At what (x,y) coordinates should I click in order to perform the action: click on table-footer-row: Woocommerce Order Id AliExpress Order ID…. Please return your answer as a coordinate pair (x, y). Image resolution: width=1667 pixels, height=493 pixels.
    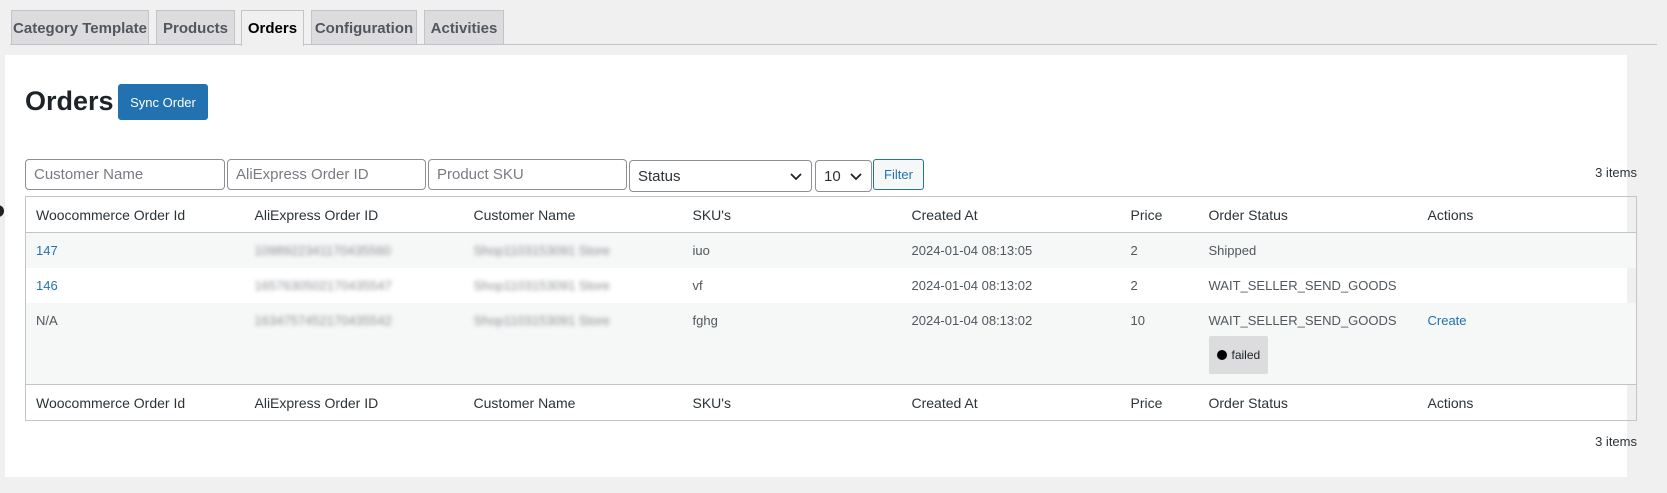
    Looking at the image, I should click on (831, 402).